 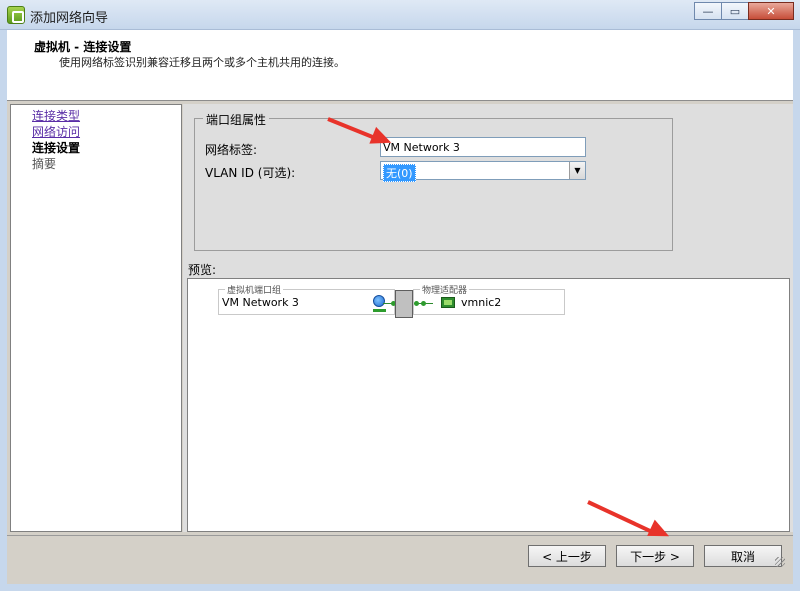 What do you see at coordinates (202, 270) in the screenshot?
I see `preview-label: 预览:` at bounding box center [202, 270].